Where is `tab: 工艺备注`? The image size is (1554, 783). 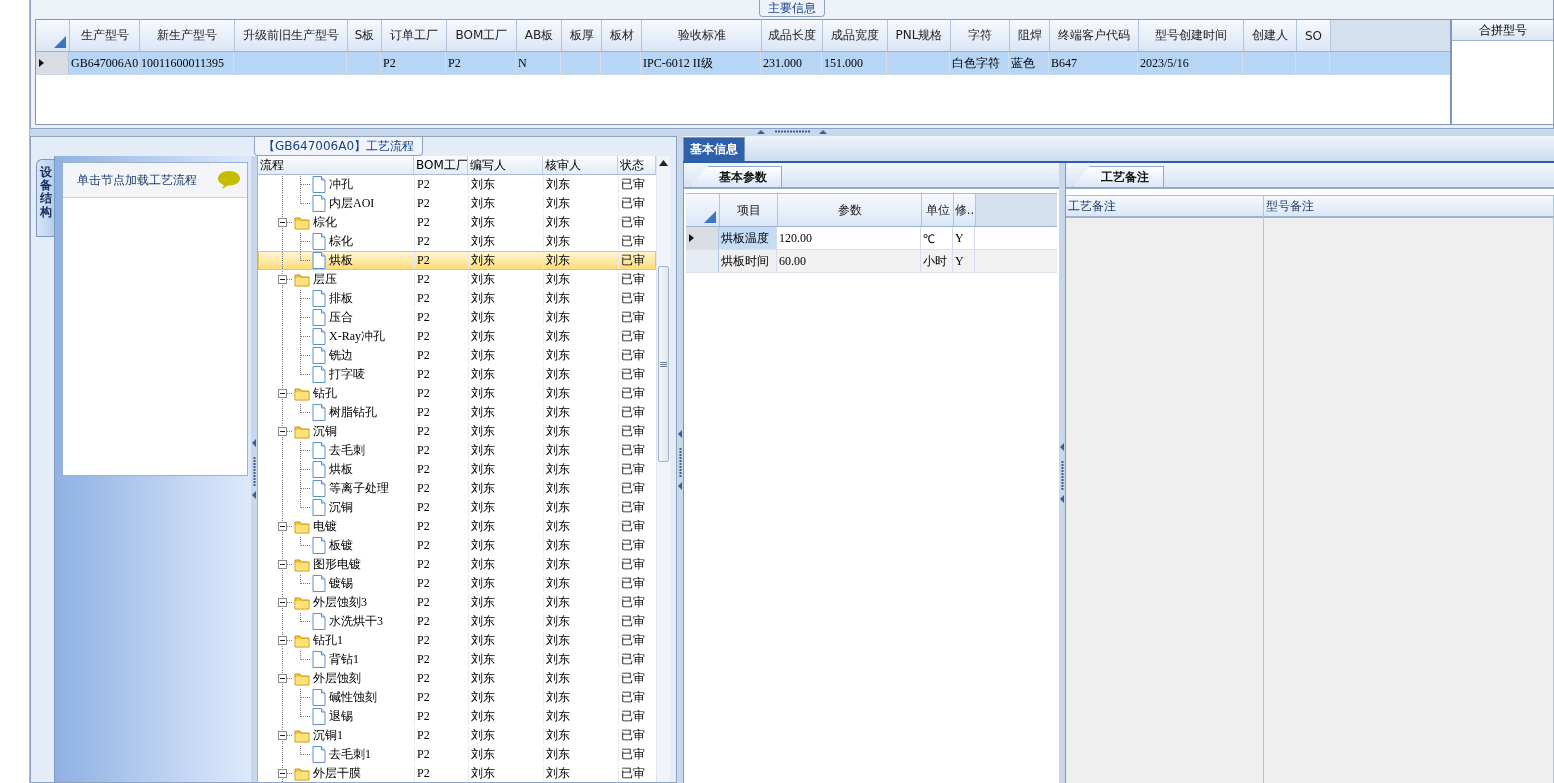
tab: 工艺备注 is located at coordinates (1118, 176).